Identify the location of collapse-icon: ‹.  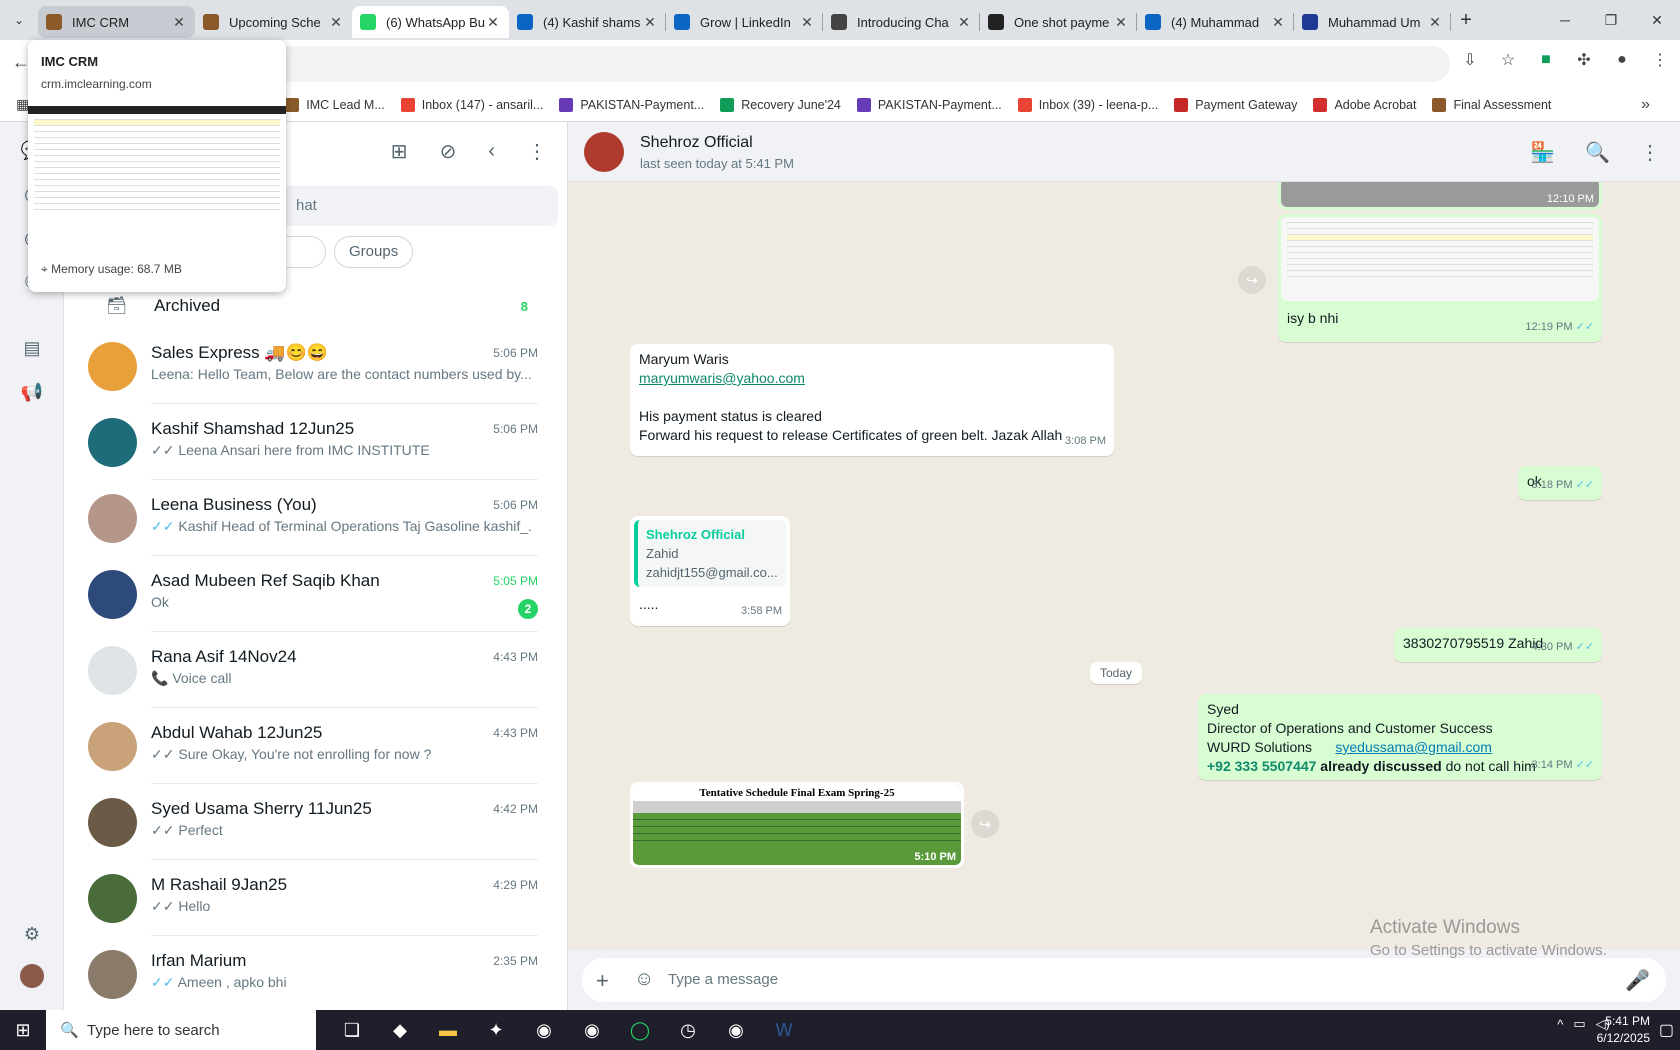
(491, 151).